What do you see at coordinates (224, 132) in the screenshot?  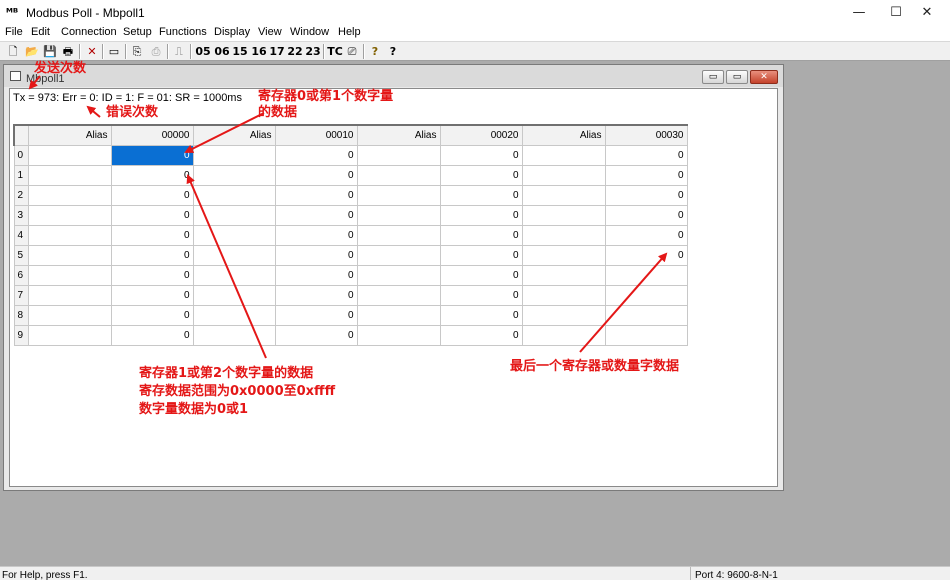 I see `arrow-register0` at bounding box center [224, 132].